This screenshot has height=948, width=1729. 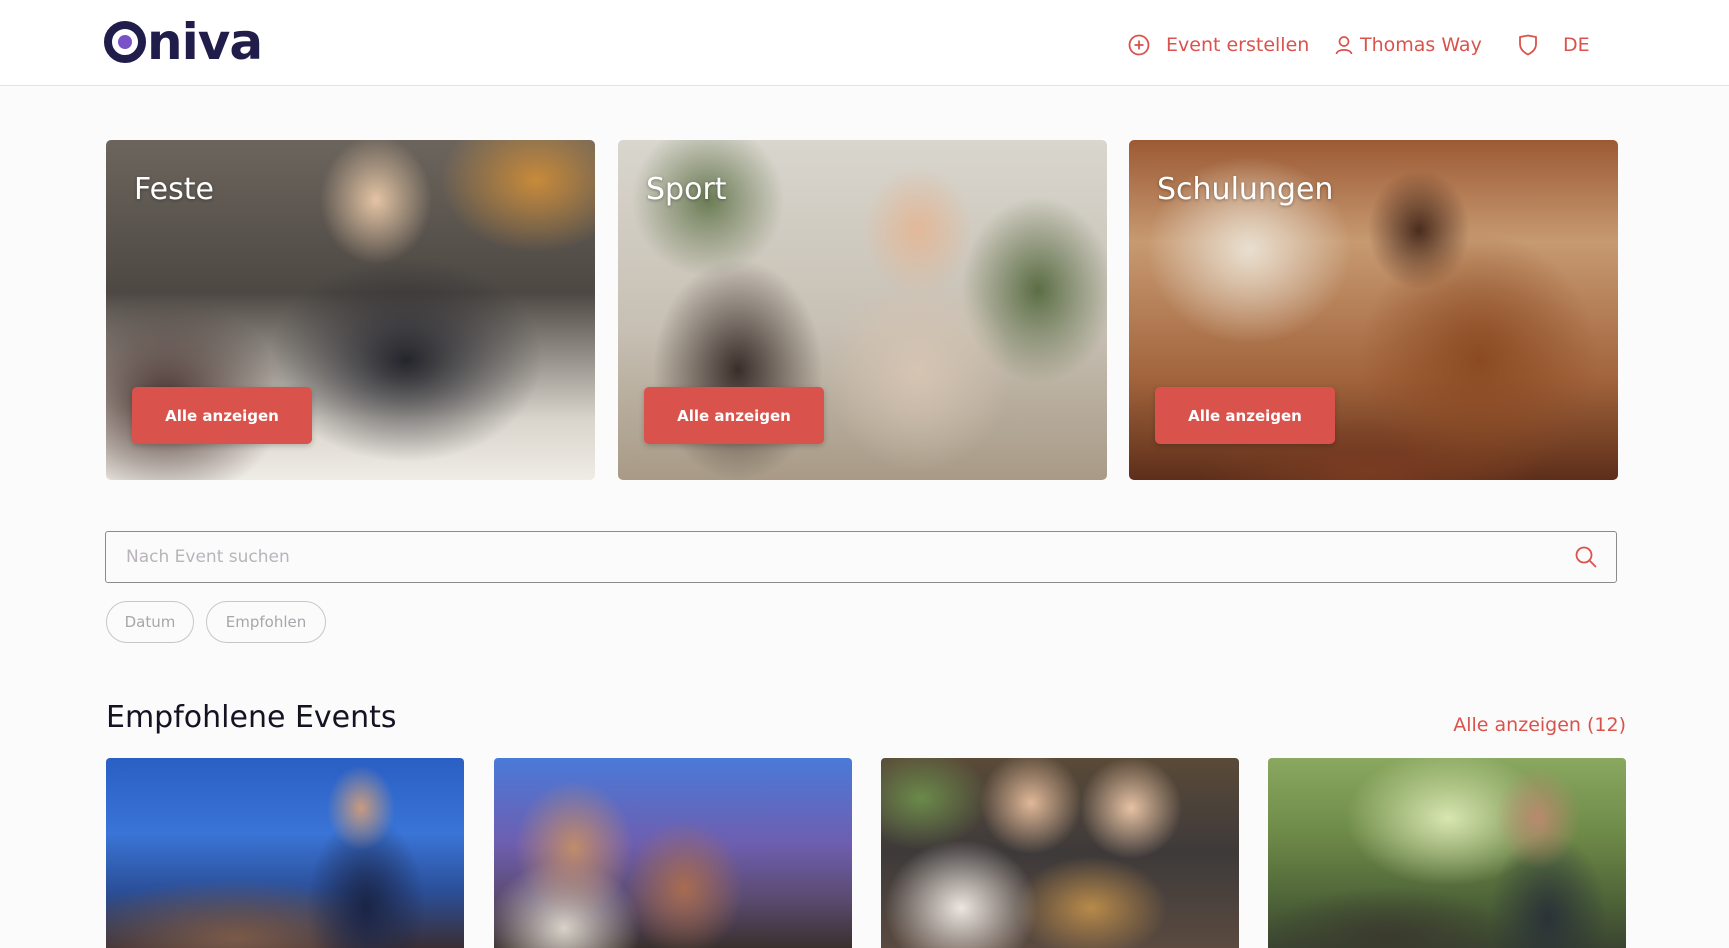 I want to click on logo-text: niva, so click(x=205, y=42).